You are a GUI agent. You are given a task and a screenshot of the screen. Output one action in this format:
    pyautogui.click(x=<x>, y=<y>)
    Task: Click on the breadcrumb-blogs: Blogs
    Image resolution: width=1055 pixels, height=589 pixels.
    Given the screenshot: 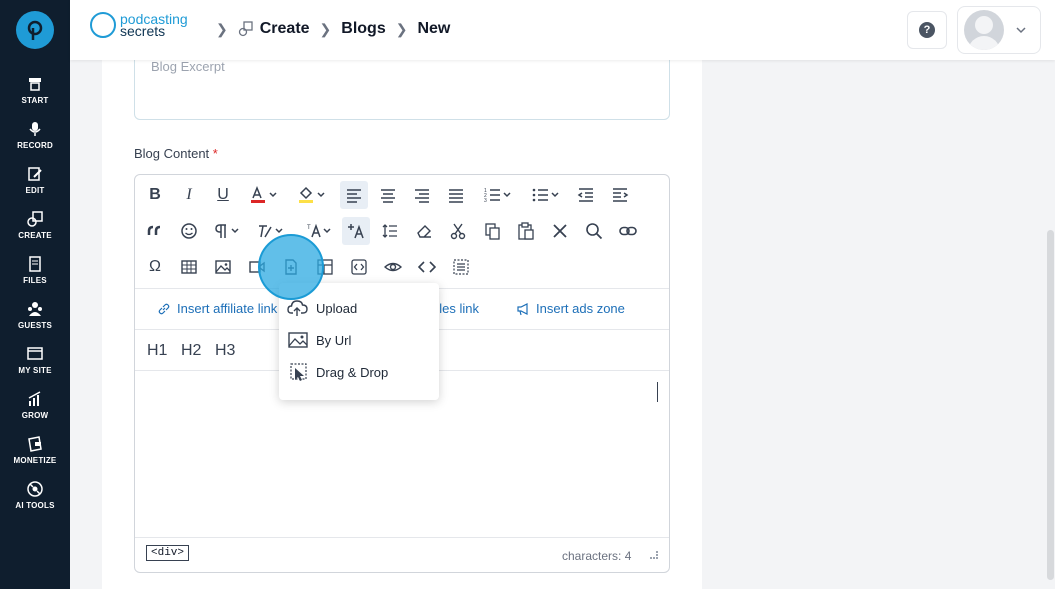 What is the action you would take?
    pyautogui.click(x=363, y=29)
    